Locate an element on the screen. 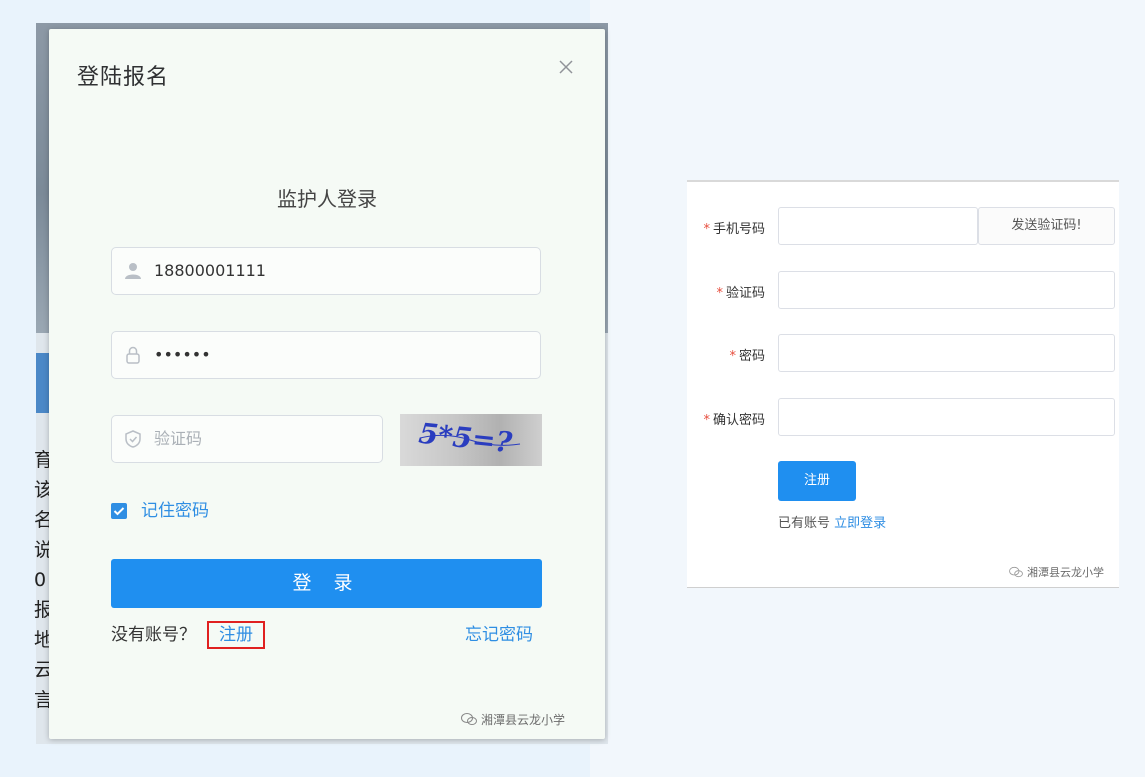  register-link: 注册 is located at coordinates (236, 635).